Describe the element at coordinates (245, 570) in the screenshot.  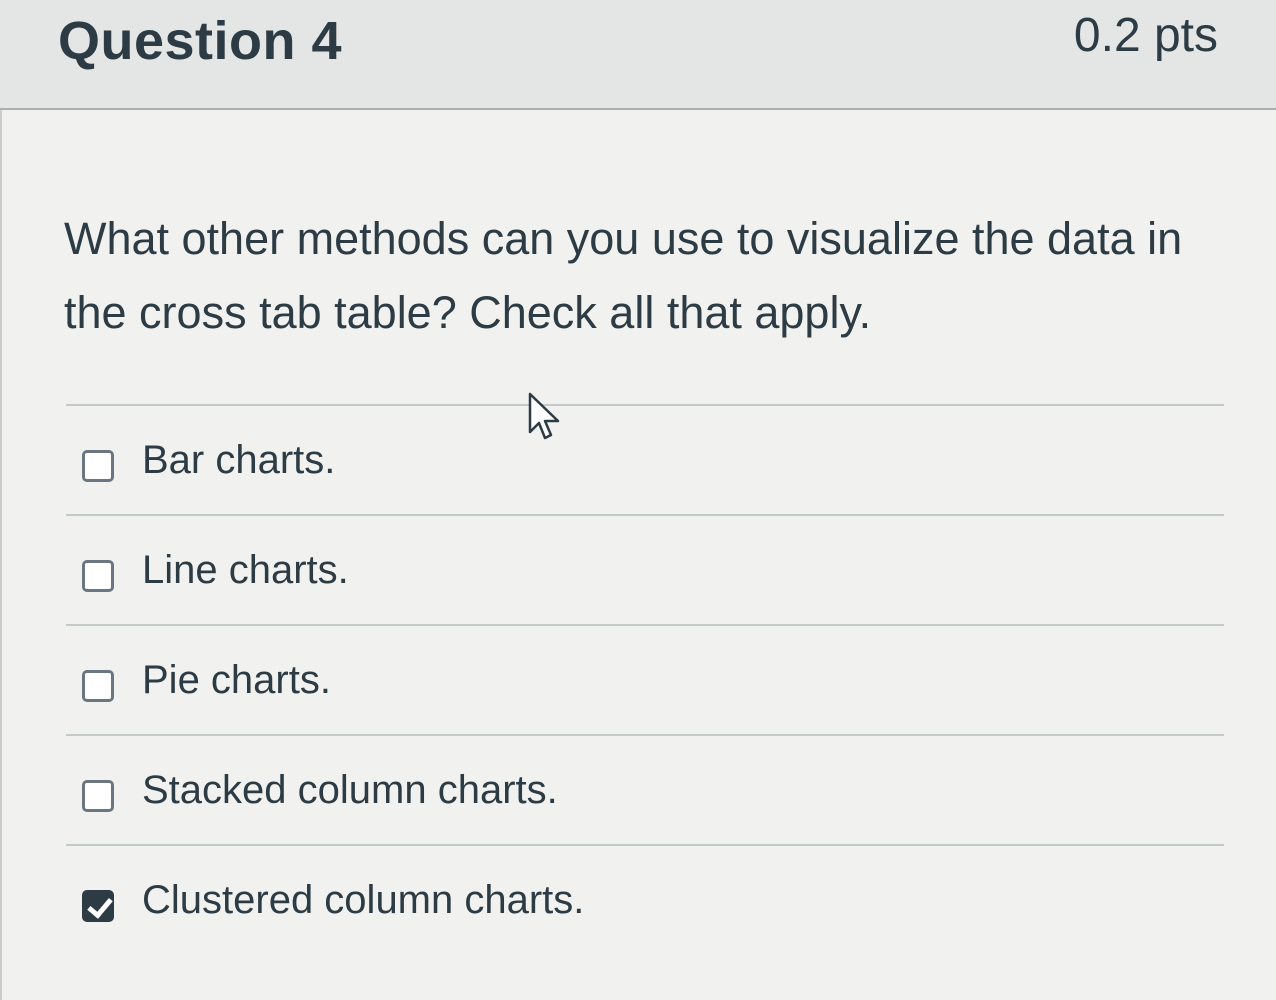
I see `answer-label: Line charts.` at that location.